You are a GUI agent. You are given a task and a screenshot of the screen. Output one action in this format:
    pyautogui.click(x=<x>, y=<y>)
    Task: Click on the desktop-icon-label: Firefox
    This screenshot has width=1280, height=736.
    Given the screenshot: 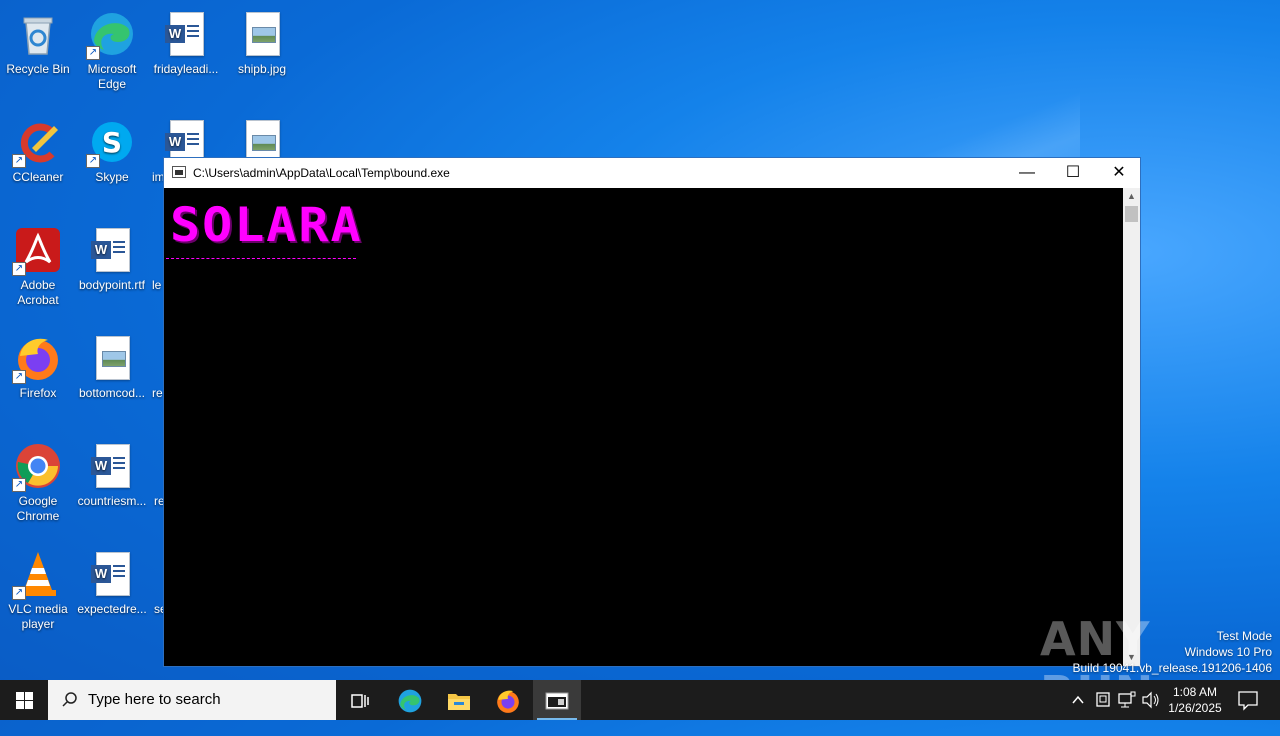 What is the action you would take?
    pyautogui.click(x=38, y=393)
    